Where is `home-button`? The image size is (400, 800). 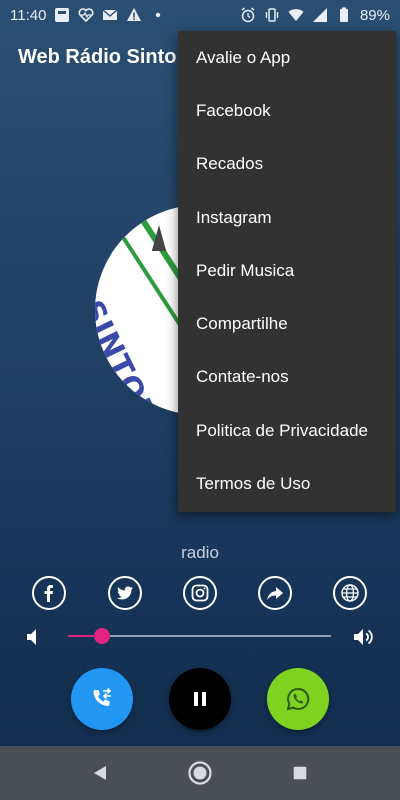 home-button is located at coordinates (200, 773).